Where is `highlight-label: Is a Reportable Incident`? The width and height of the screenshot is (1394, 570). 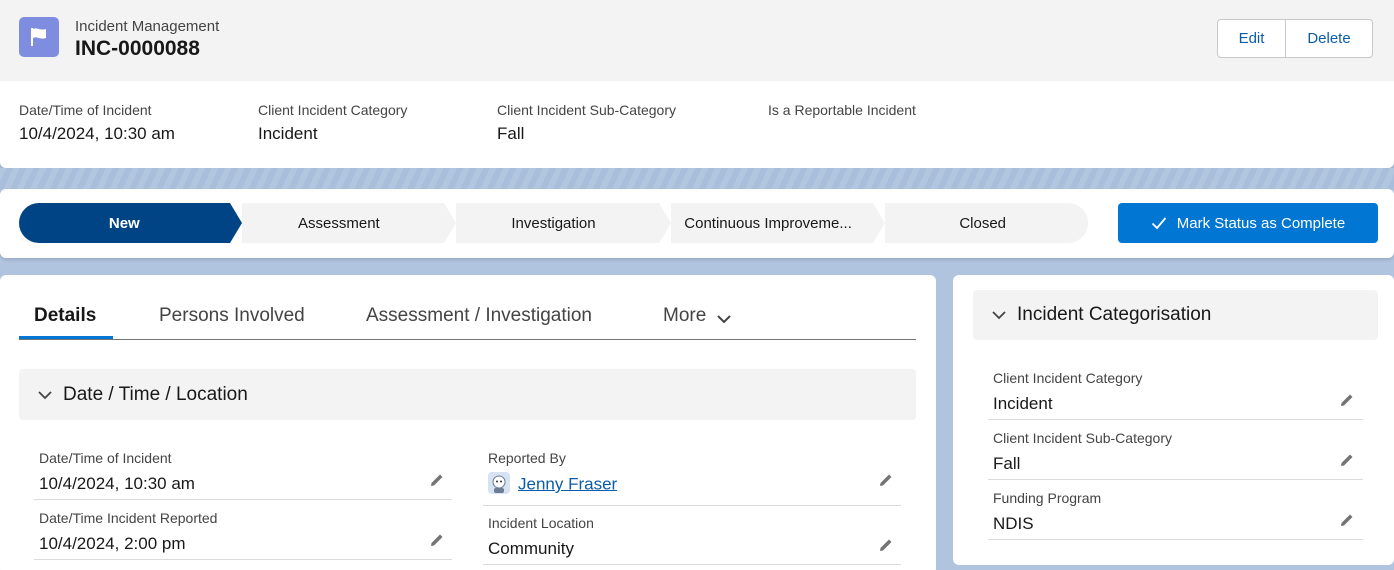 highlight-label: Is a Reportable Incident is located at coordinates (842, 110).